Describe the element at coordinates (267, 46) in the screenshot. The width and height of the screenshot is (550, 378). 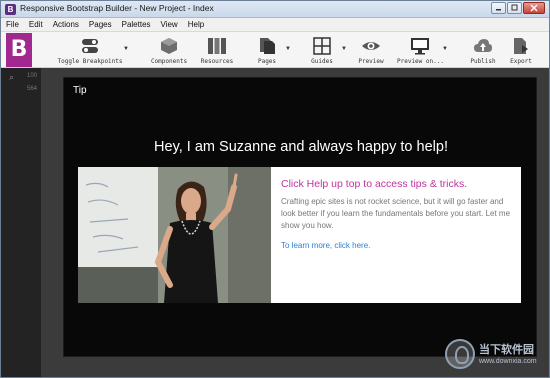
I see `pages-icon` at that location.